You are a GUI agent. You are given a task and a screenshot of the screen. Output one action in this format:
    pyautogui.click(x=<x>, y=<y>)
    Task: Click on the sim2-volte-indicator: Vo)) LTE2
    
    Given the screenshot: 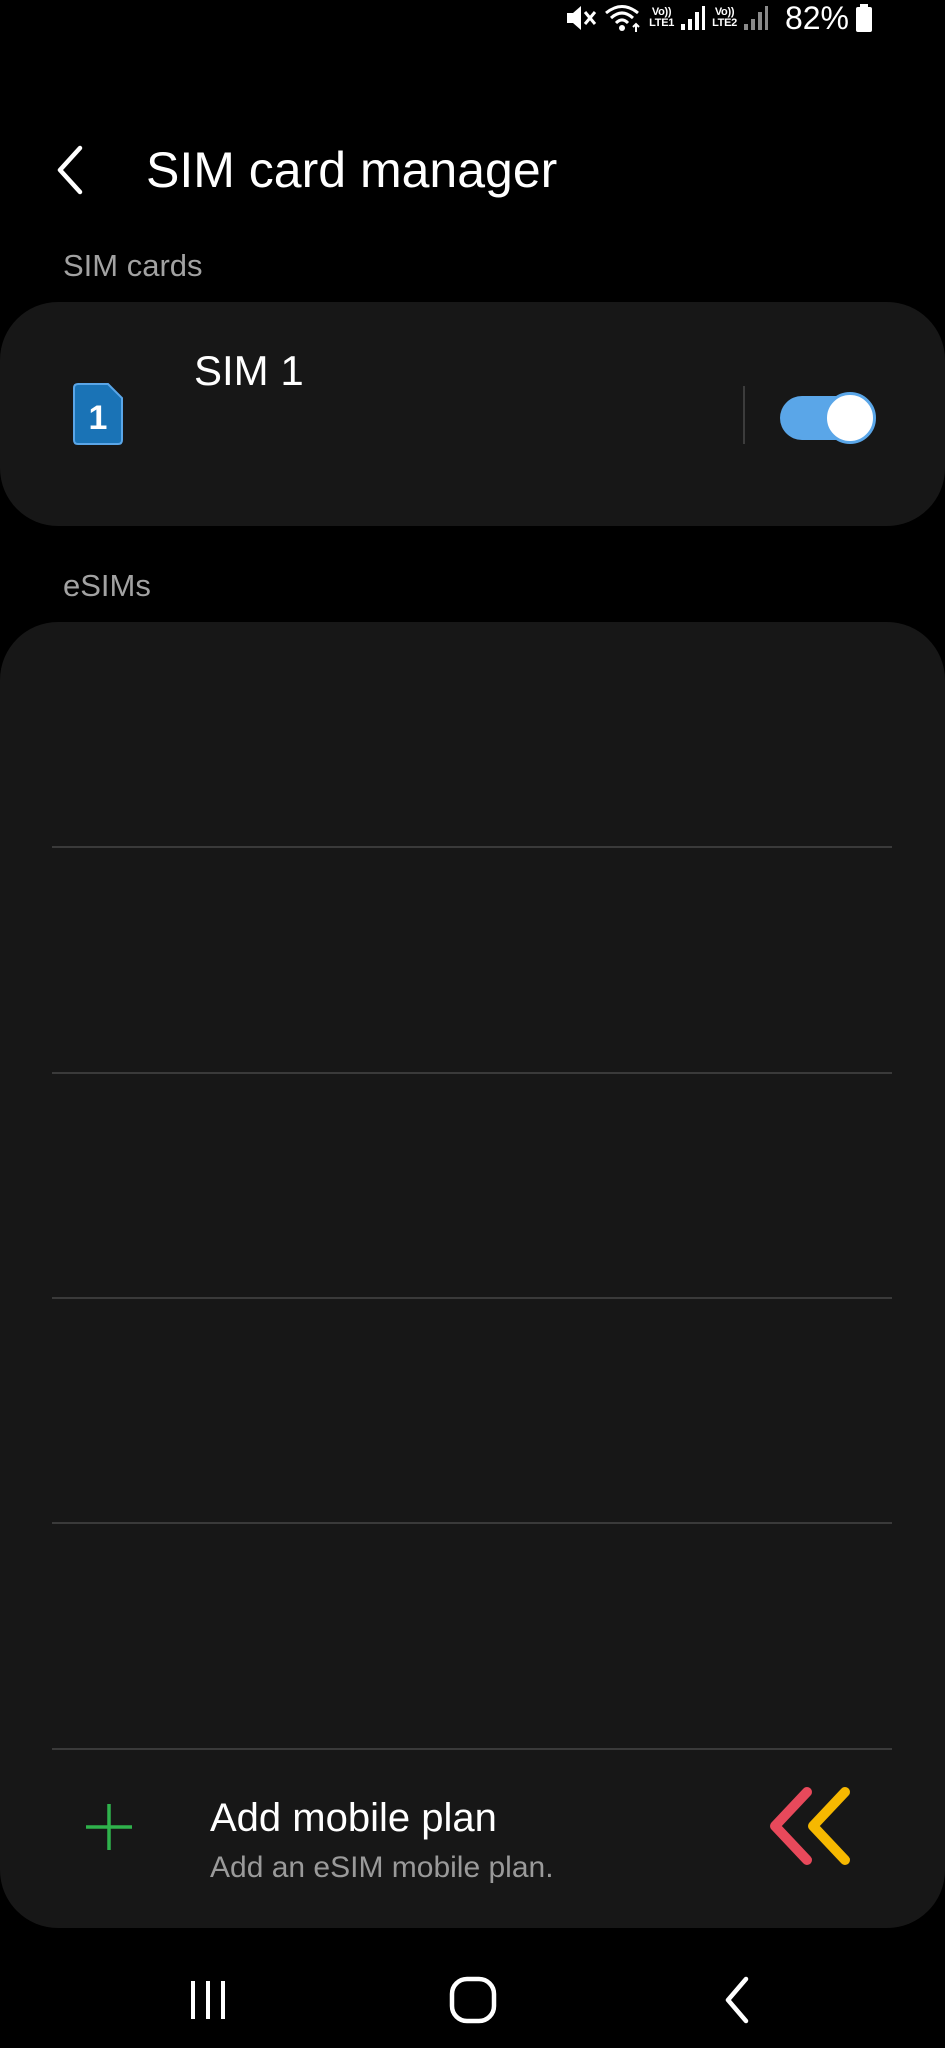 What is the action you would take?
    pyautogui.click(x=724, y=18)
    